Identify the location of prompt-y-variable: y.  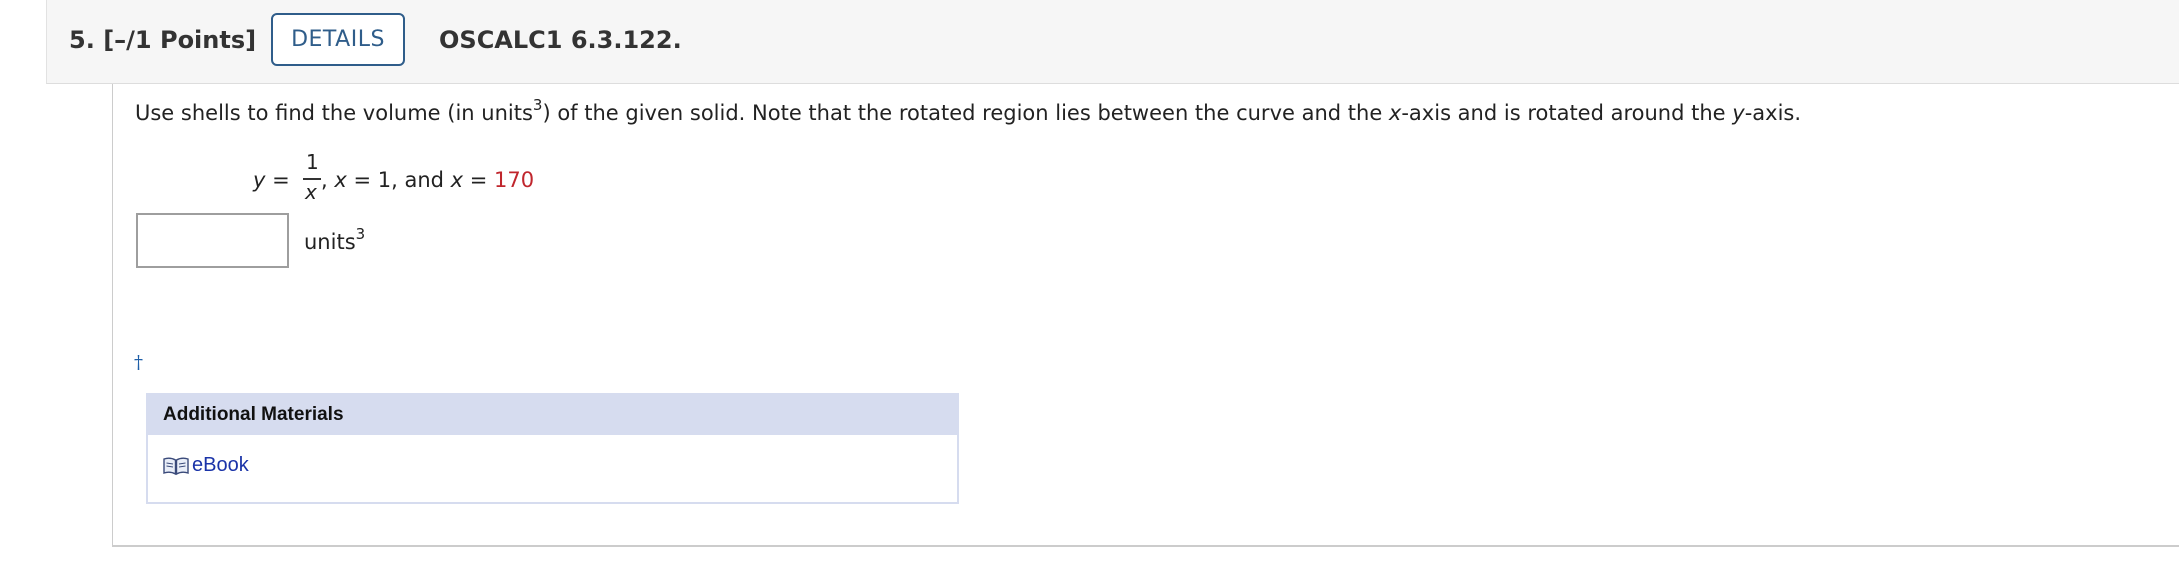
(1738, 113).